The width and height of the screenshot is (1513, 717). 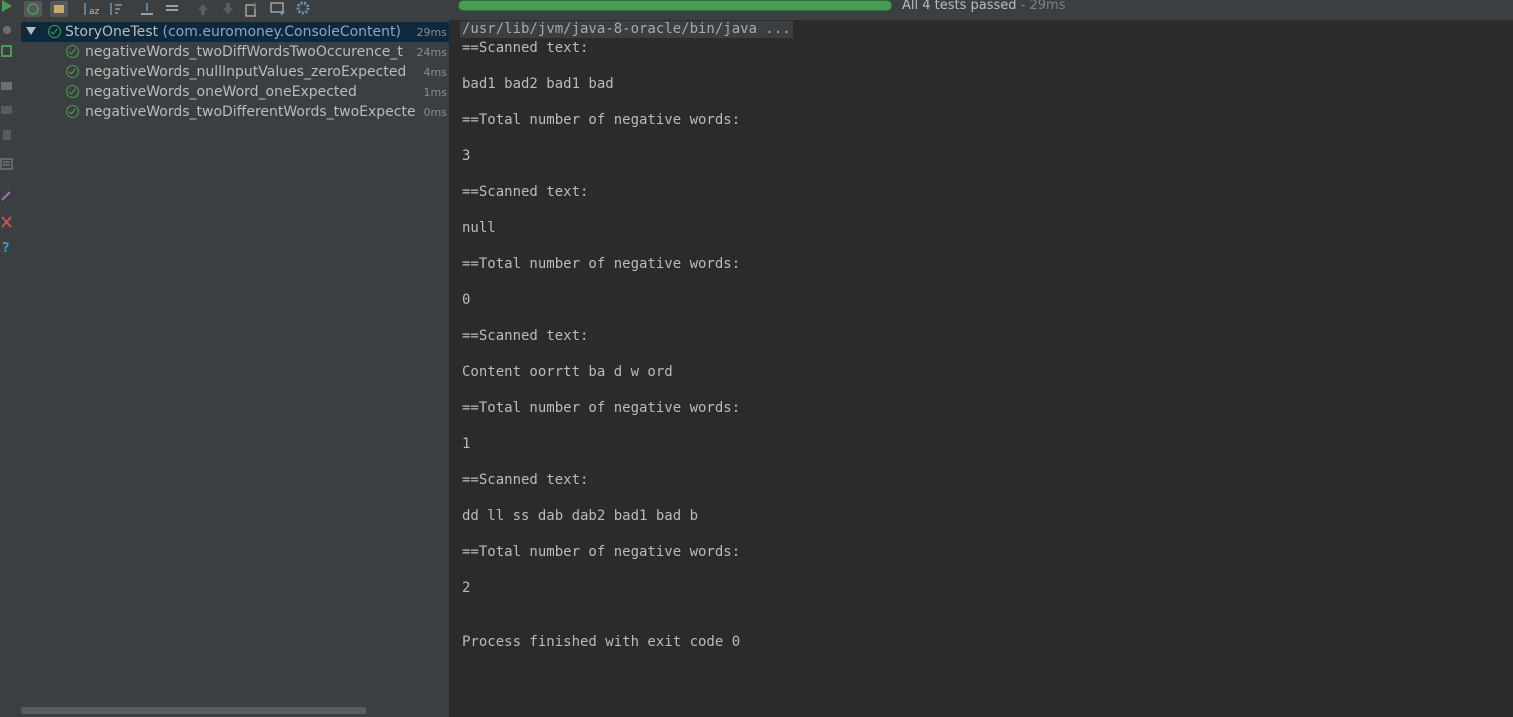 What do you see at coordinates (193, 710) in the screenshot?
I see `tree-horizontal-scrollbar` at bounding box center [193, 710].